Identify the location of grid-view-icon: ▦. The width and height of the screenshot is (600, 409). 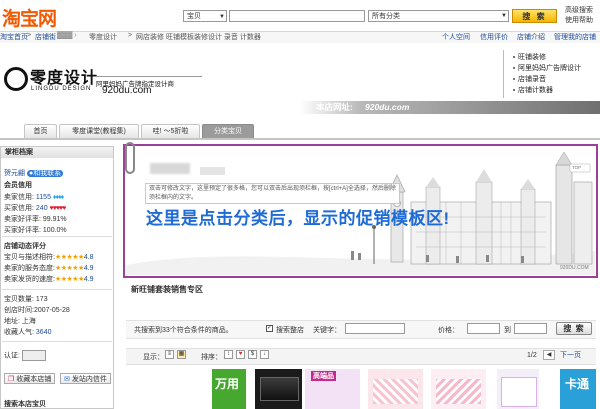
(181, 354).